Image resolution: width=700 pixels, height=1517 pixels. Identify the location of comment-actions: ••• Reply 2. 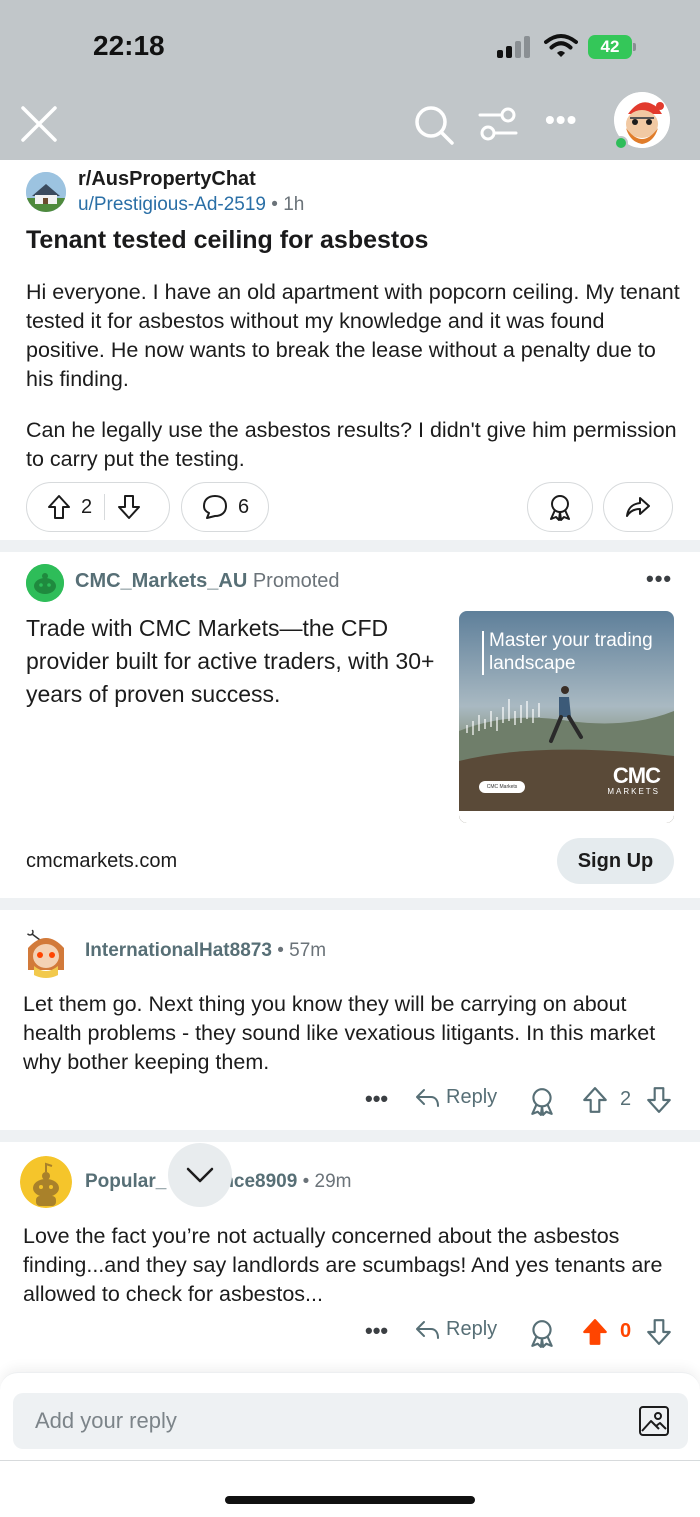
(350, 1102).